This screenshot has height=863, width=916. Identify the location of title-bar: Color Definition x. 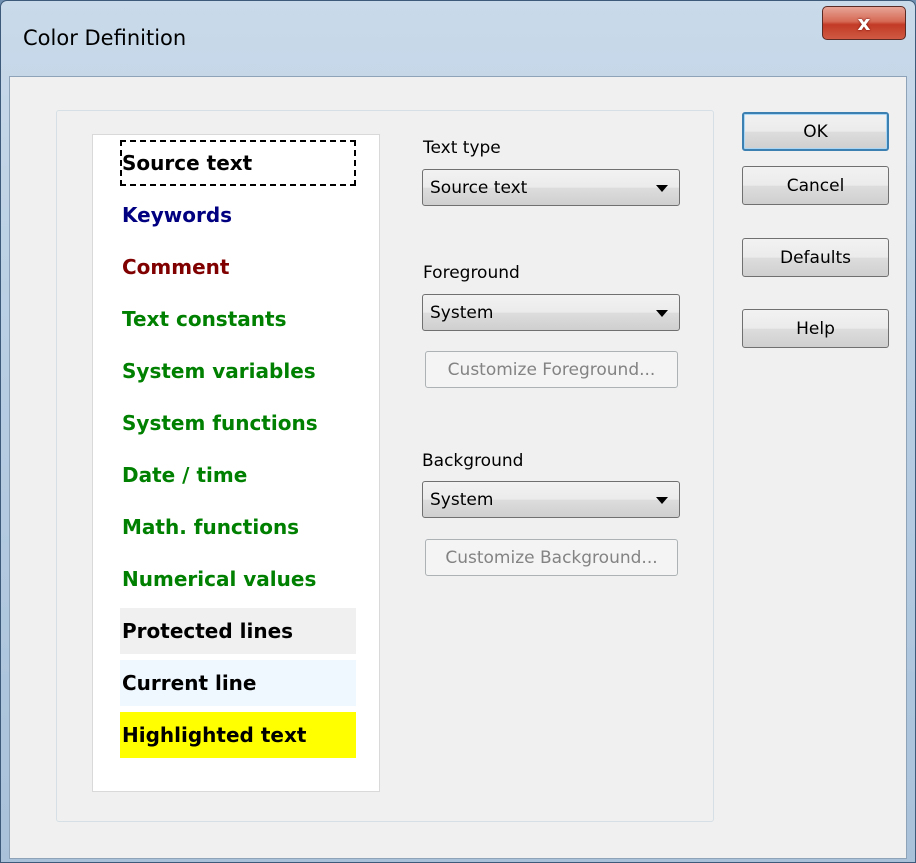
(458, 38).